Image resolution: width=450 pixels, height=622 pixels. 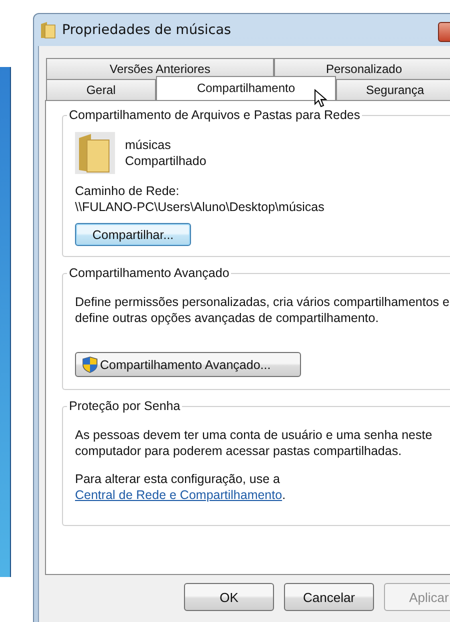 I want to click on group-title: Proteção por Senha, so click(x=124, y=406).